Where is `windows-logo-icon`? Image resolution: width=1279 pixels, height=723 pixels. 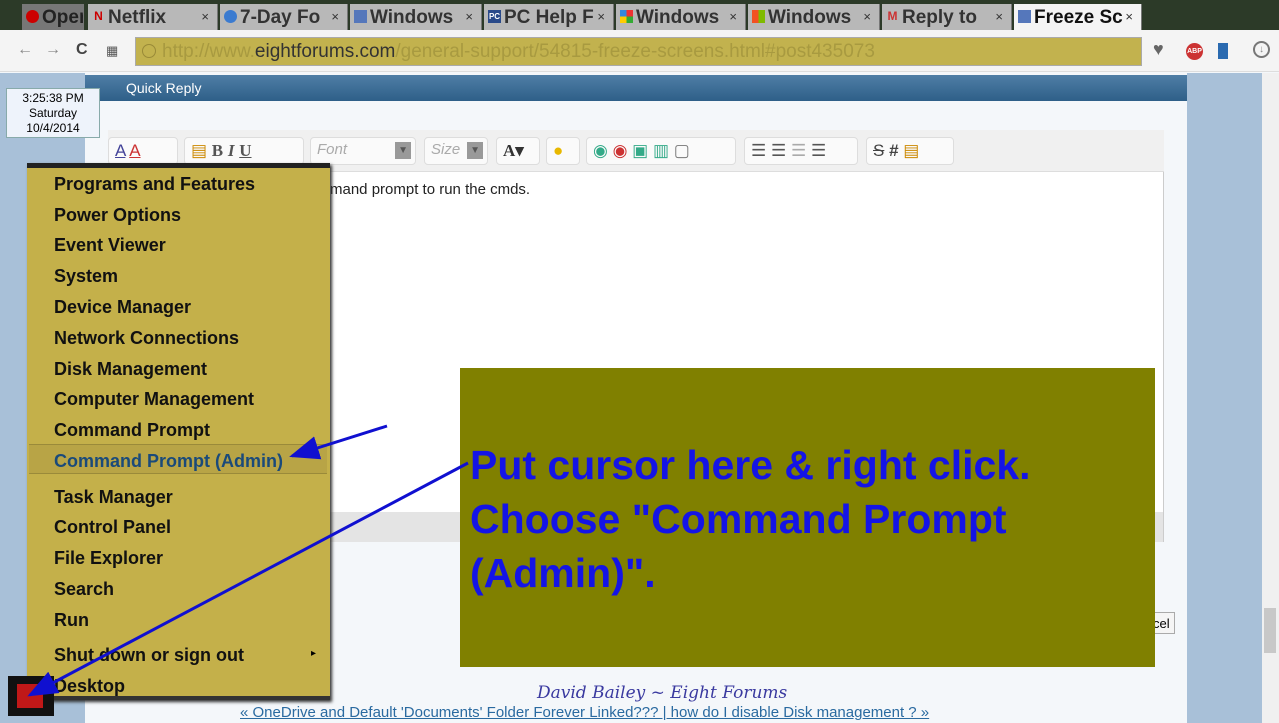 windows-logo-icon is located at coordinates (758, 16).